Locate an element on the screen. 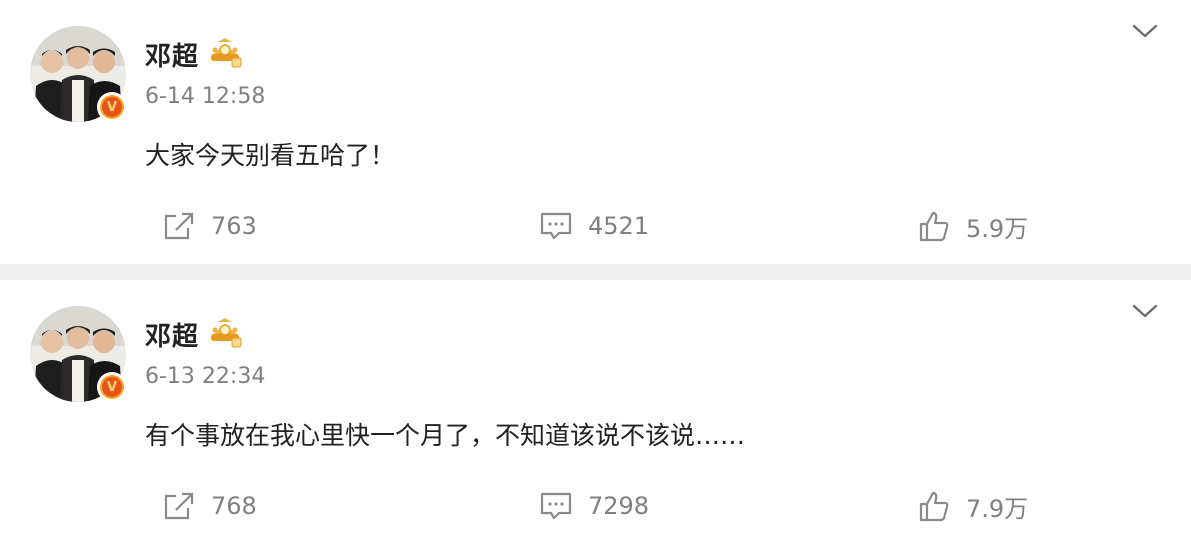  comment-button: 4521 is located at coordinates (594, 226).